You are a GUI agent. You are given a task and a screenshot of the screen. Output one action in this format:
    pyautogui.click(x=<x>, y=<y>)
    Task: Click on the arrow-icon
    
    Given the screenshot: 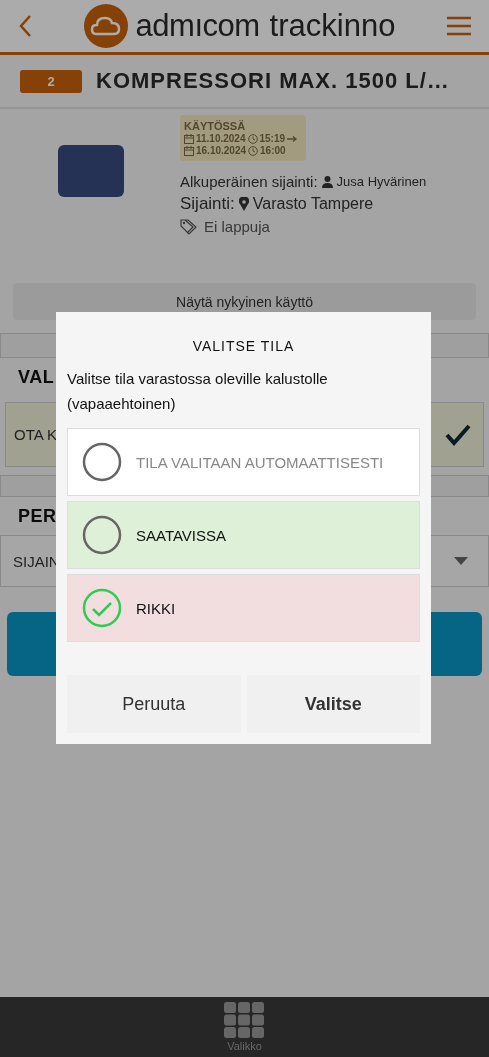 What is the action you would take?
    pyautogui.click(x=292, y=138)
    